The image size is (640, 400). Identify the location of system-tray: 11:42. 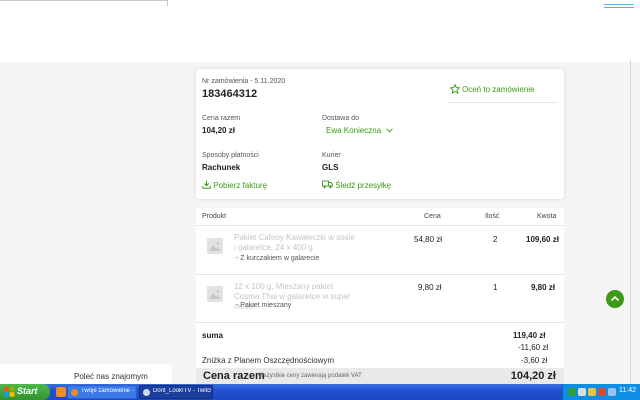
(601, 392).